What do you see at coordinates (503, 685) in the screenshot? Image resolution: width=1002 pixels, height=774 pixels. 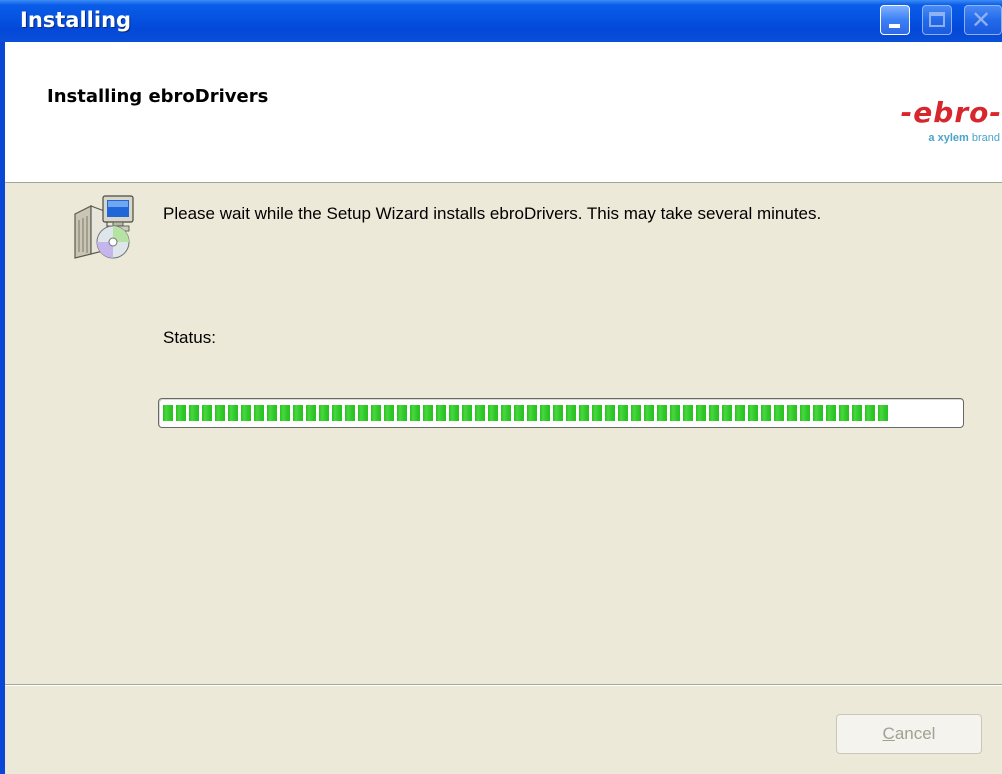 I see `footer-divider` at bounding box center [503, 685].